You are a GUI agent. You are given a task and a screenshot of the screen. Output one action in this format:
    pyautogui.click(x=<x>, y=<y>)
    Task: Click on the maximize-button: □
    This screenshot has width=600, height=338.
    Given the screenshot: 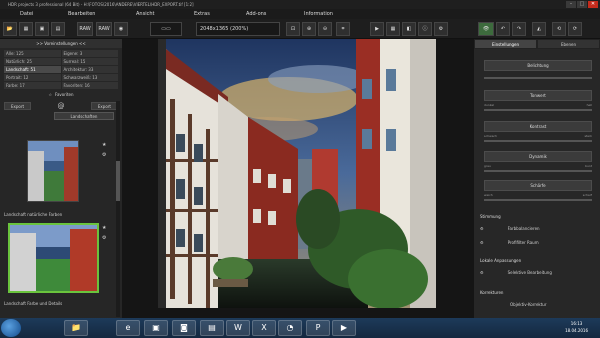 What is the action you would take?
    pyautogui.click(x=582, y=4)
    